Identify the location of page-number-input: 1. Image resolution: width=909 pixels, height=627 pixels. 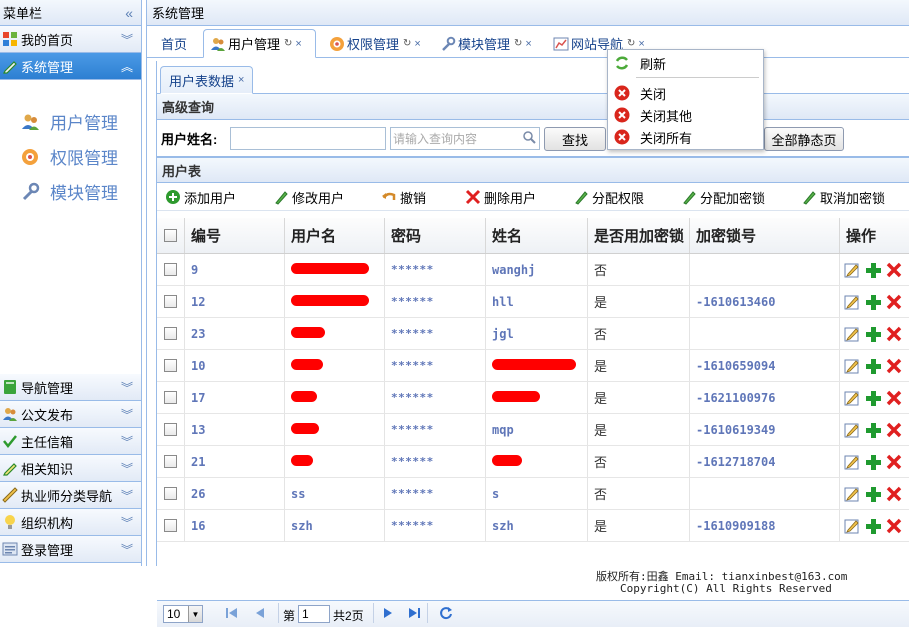
(314, 614).